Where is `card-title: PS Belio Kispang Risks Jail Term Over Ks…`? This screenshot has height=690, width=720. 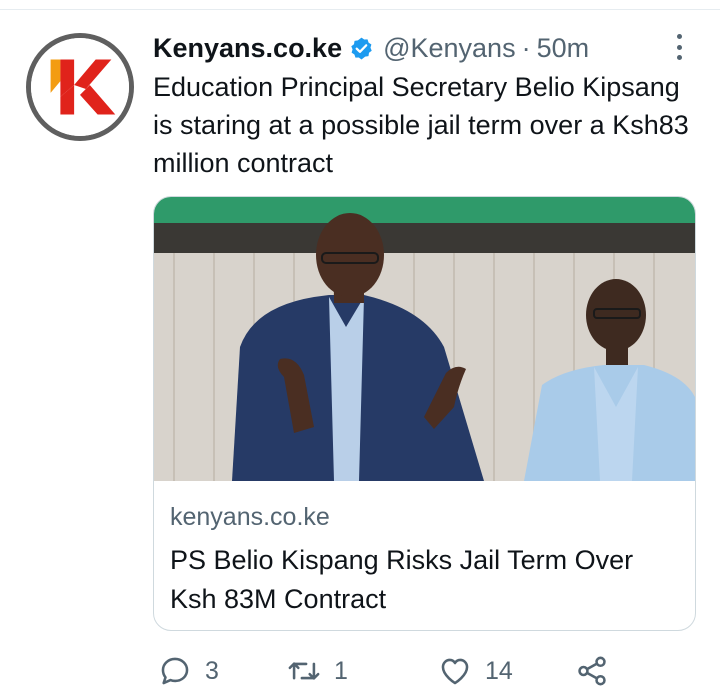 card-title: PS Belio Kispang Risks Jail Term Over Ks… is located at coordinates (402, 579).